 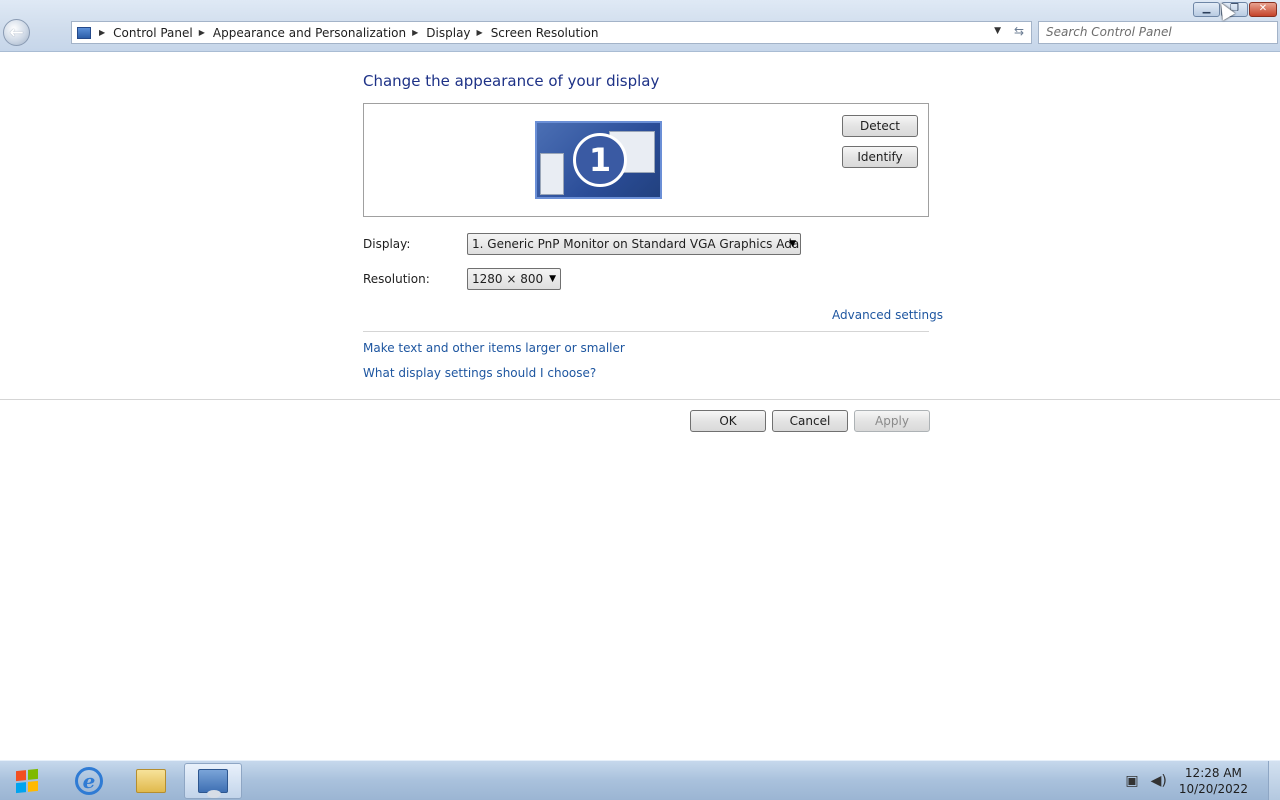 What do you see at coordinates (1213, 781) in the screenshot?
I see `clock: 12:28 AM 10/20/2022` at bounding box center [1213, 781].